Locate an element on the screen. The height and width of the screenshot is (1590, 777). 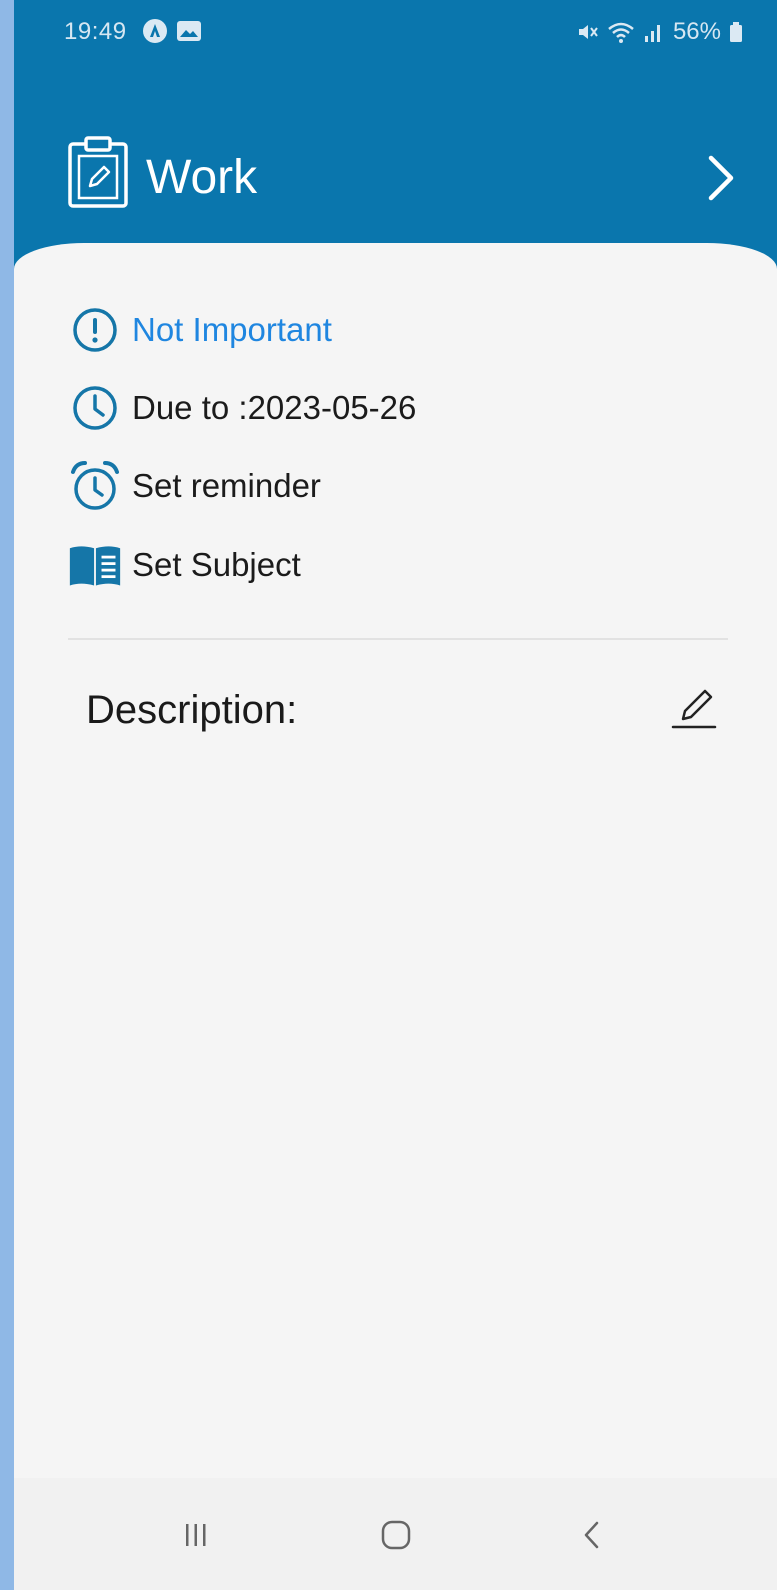
battery-percent: 56% is located at coordinates (696, 31).